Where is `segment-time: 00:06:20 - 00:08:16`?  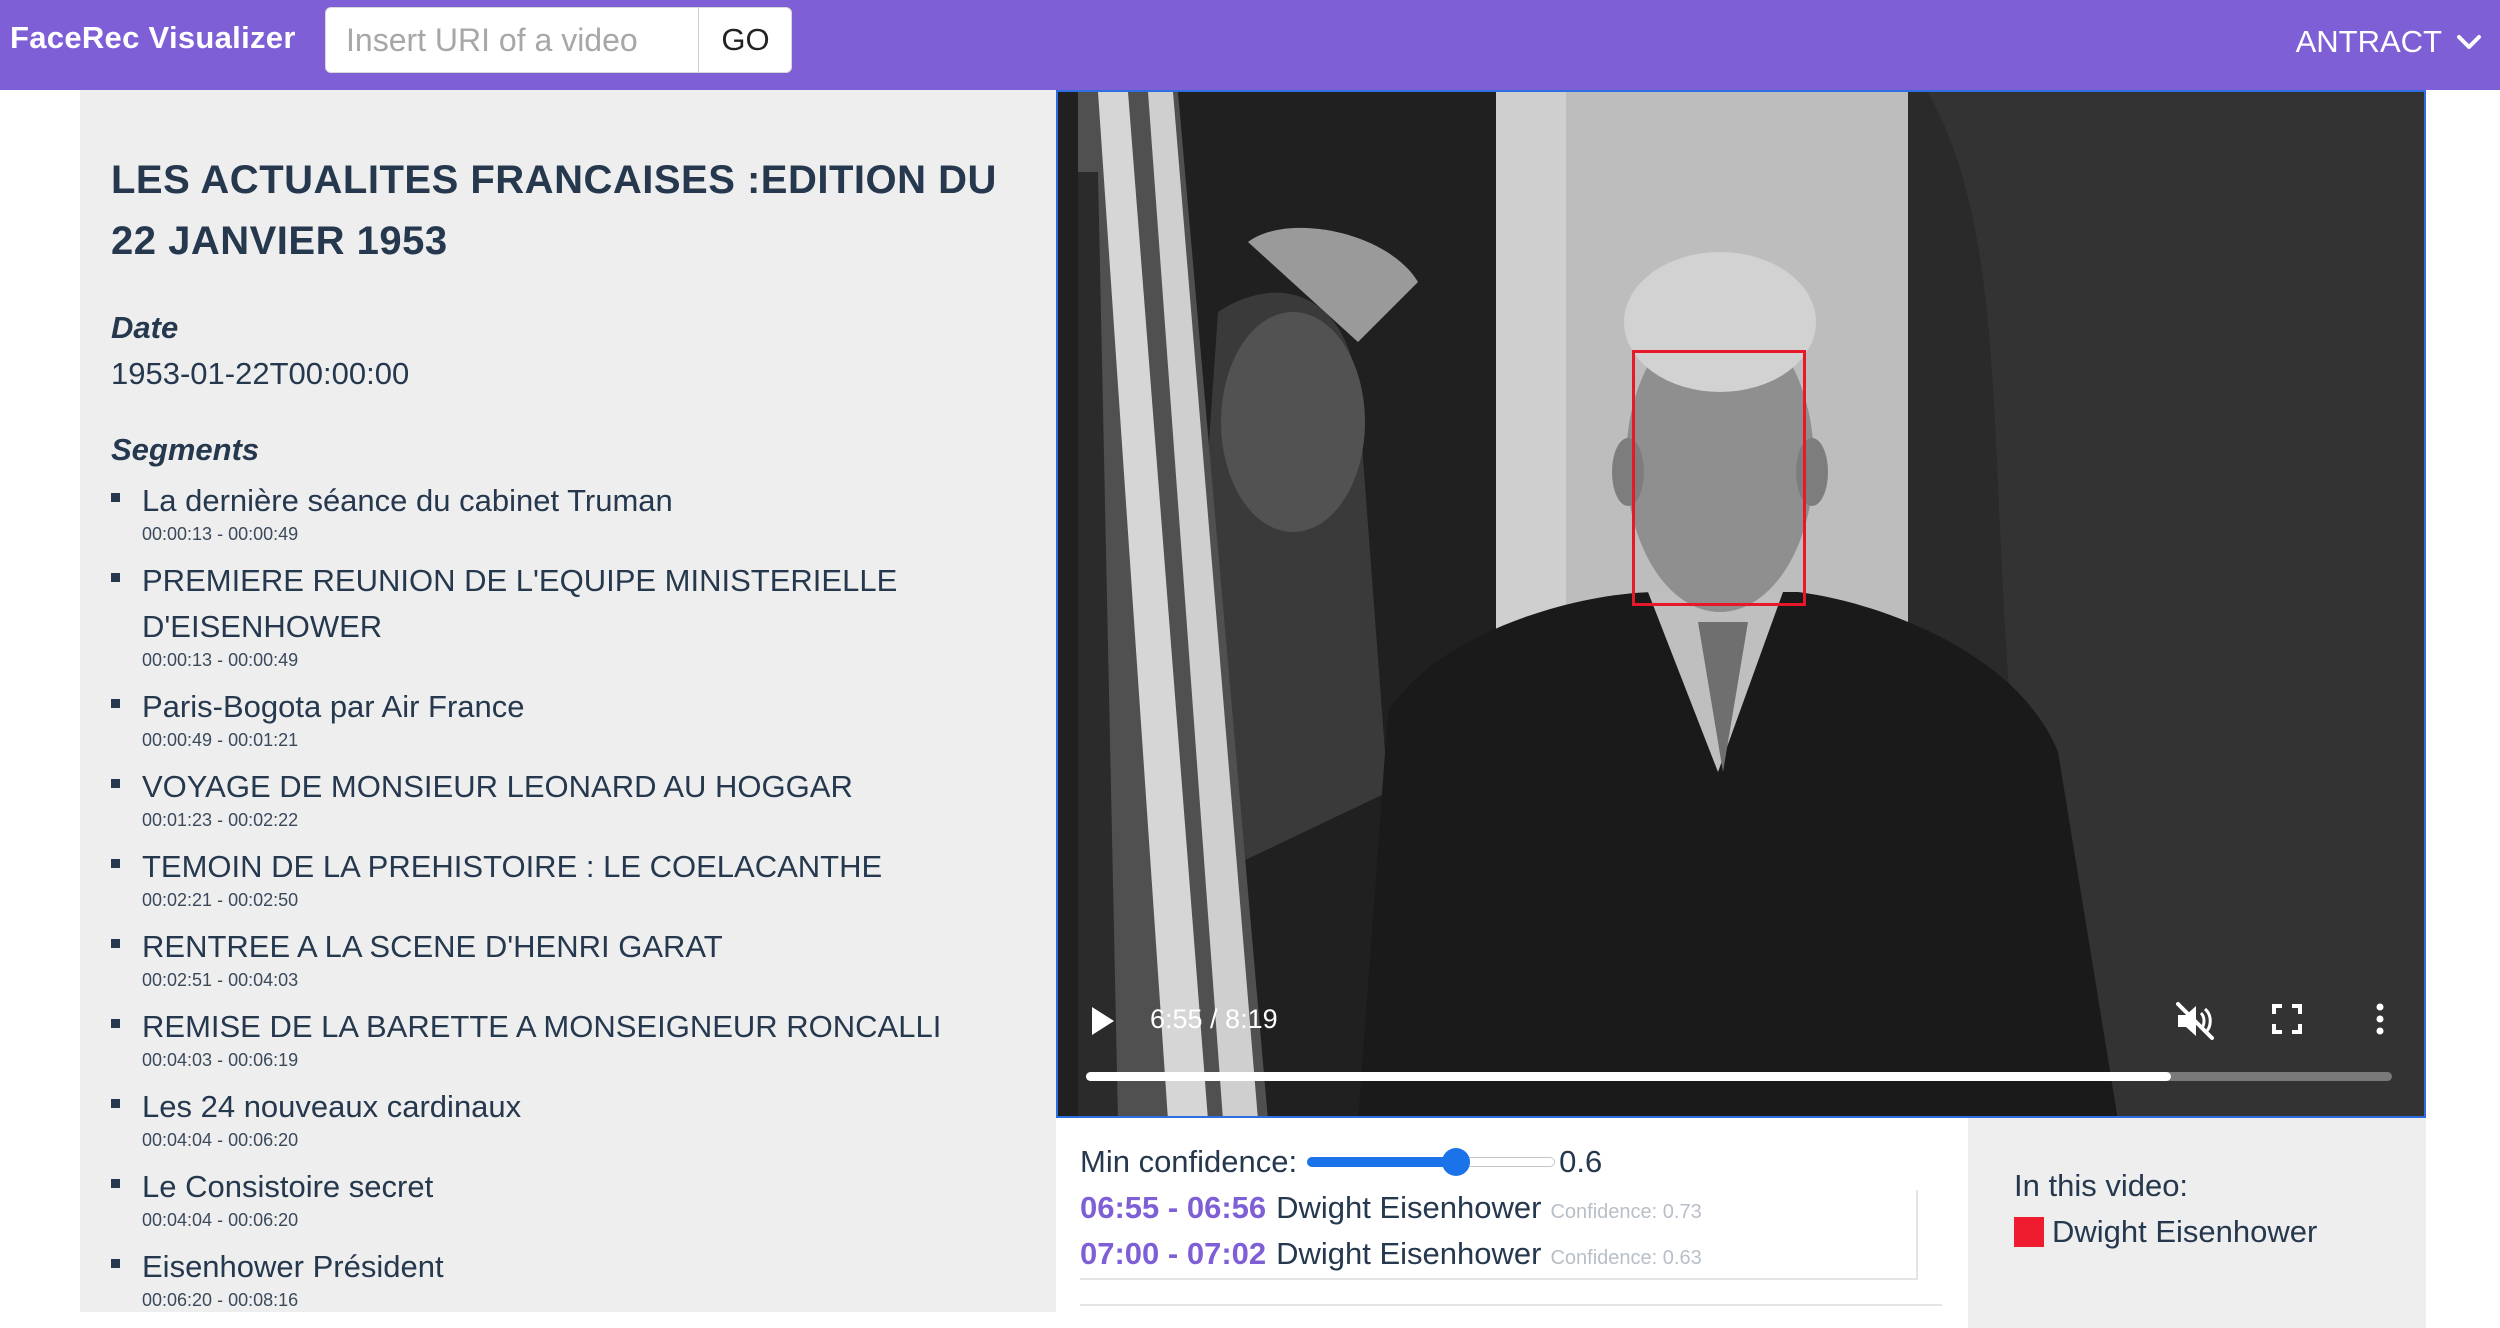
segment-time: 00:06:20 - 00:08:16 is located at coordinates (220, 1300).